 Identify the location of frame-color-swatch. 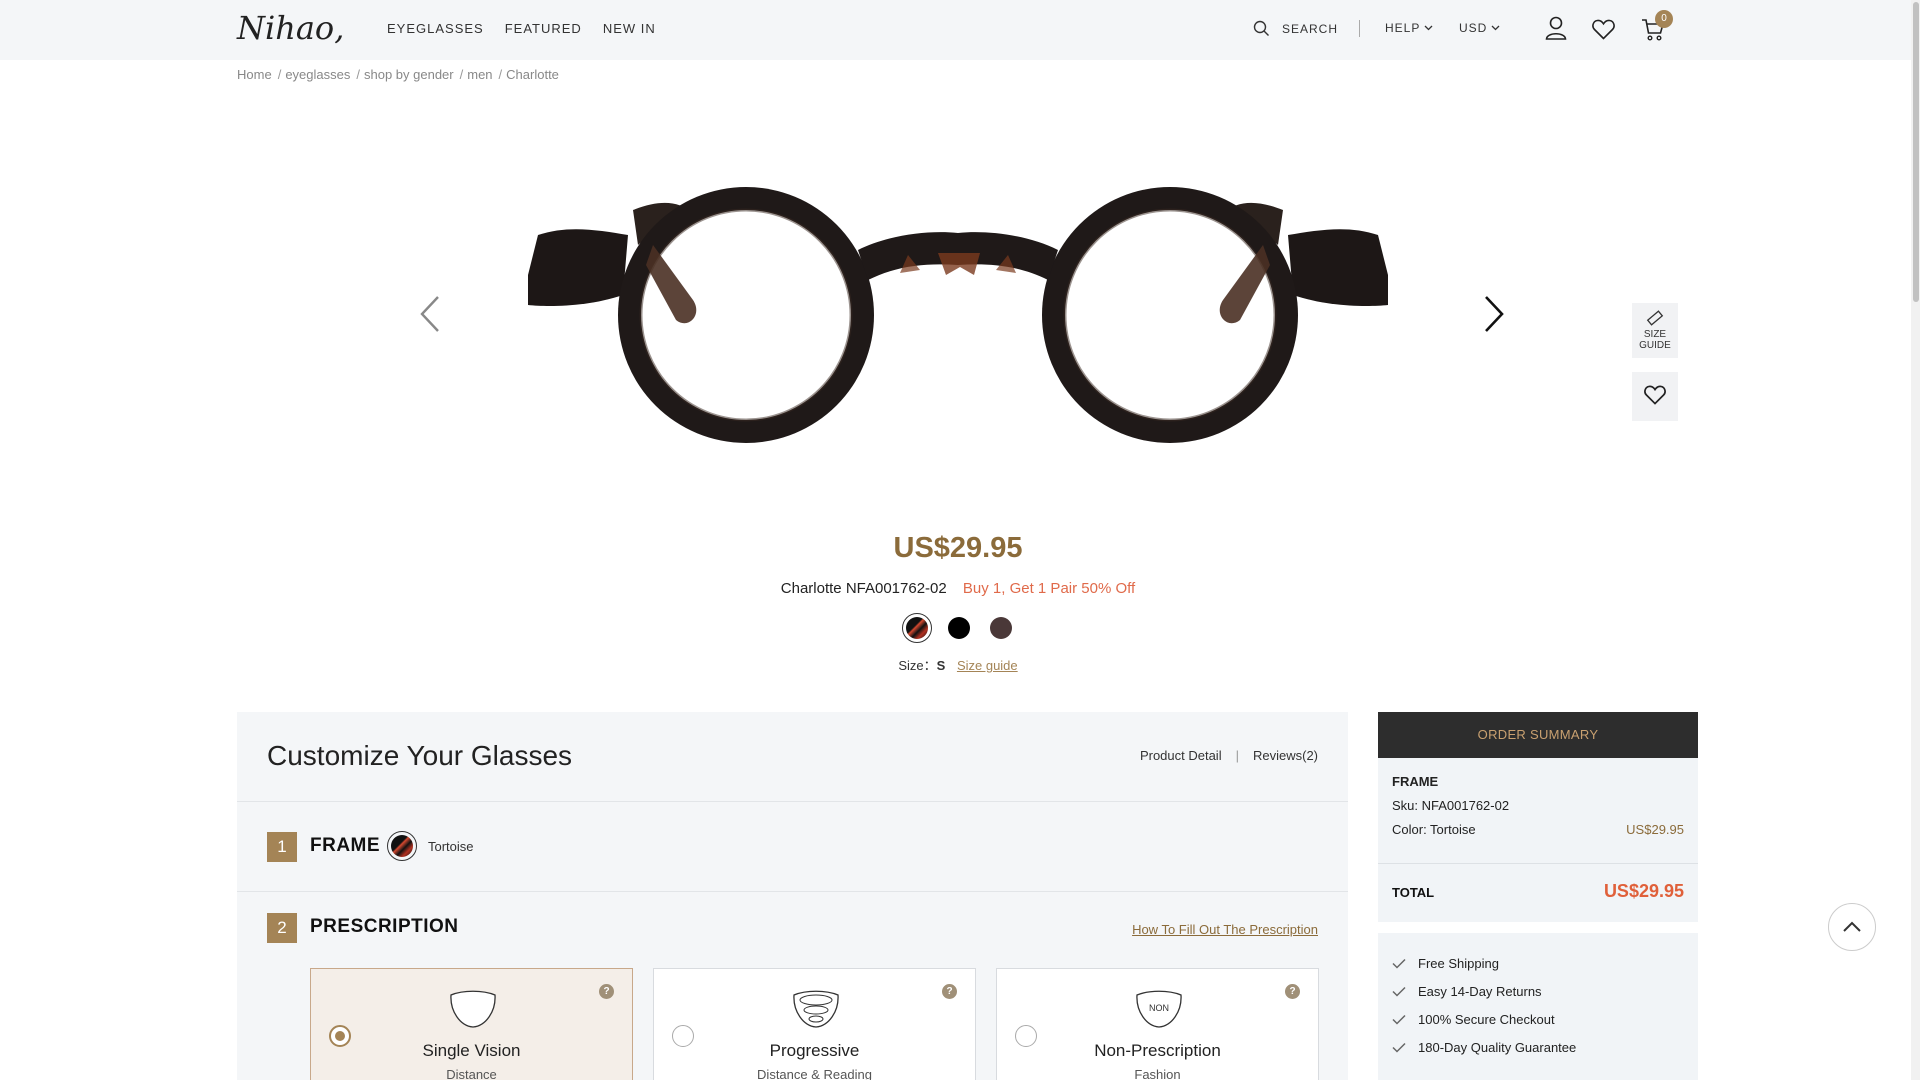
(402, 846).